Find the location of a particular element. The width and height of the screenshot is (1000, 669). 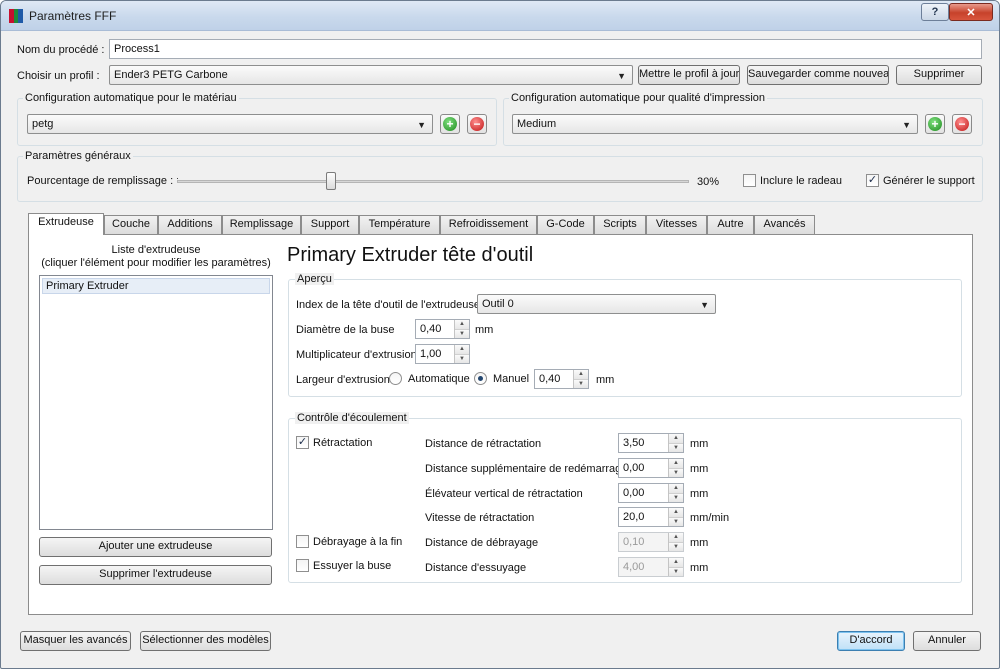

delete-profile-button: Supprimer is located at coordinates (939, 75).